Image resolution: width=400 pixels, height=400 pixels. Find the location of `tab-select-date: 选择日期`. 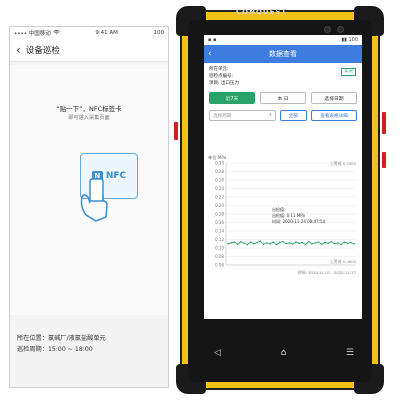

tab-select-date: 选择日期 is located at coordinates (334, 98).